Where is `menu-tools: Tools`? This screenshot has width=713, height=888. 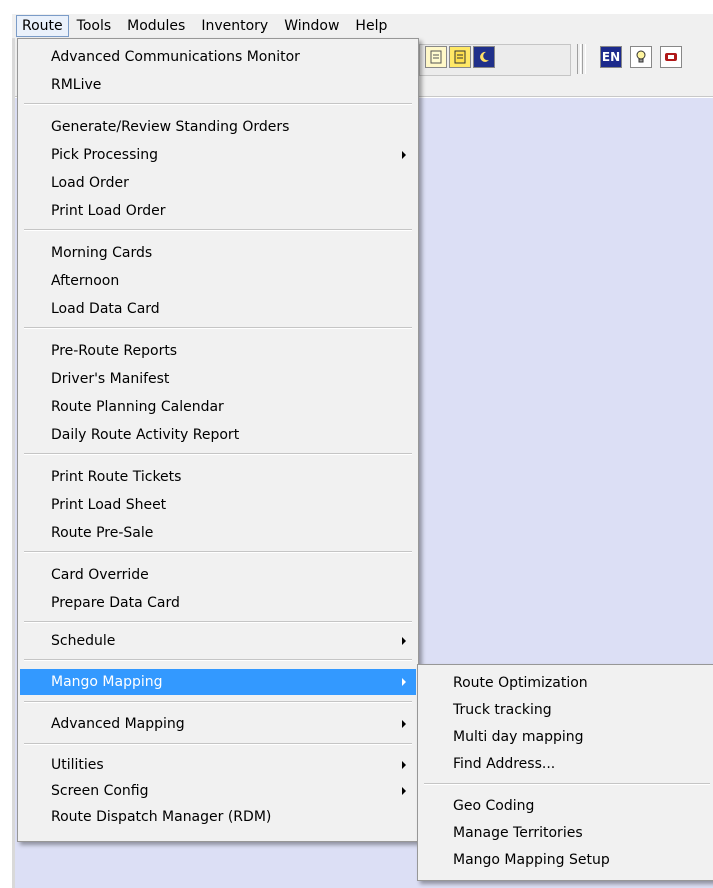
menu-tools: Tools is located at coordinates (94, 26).